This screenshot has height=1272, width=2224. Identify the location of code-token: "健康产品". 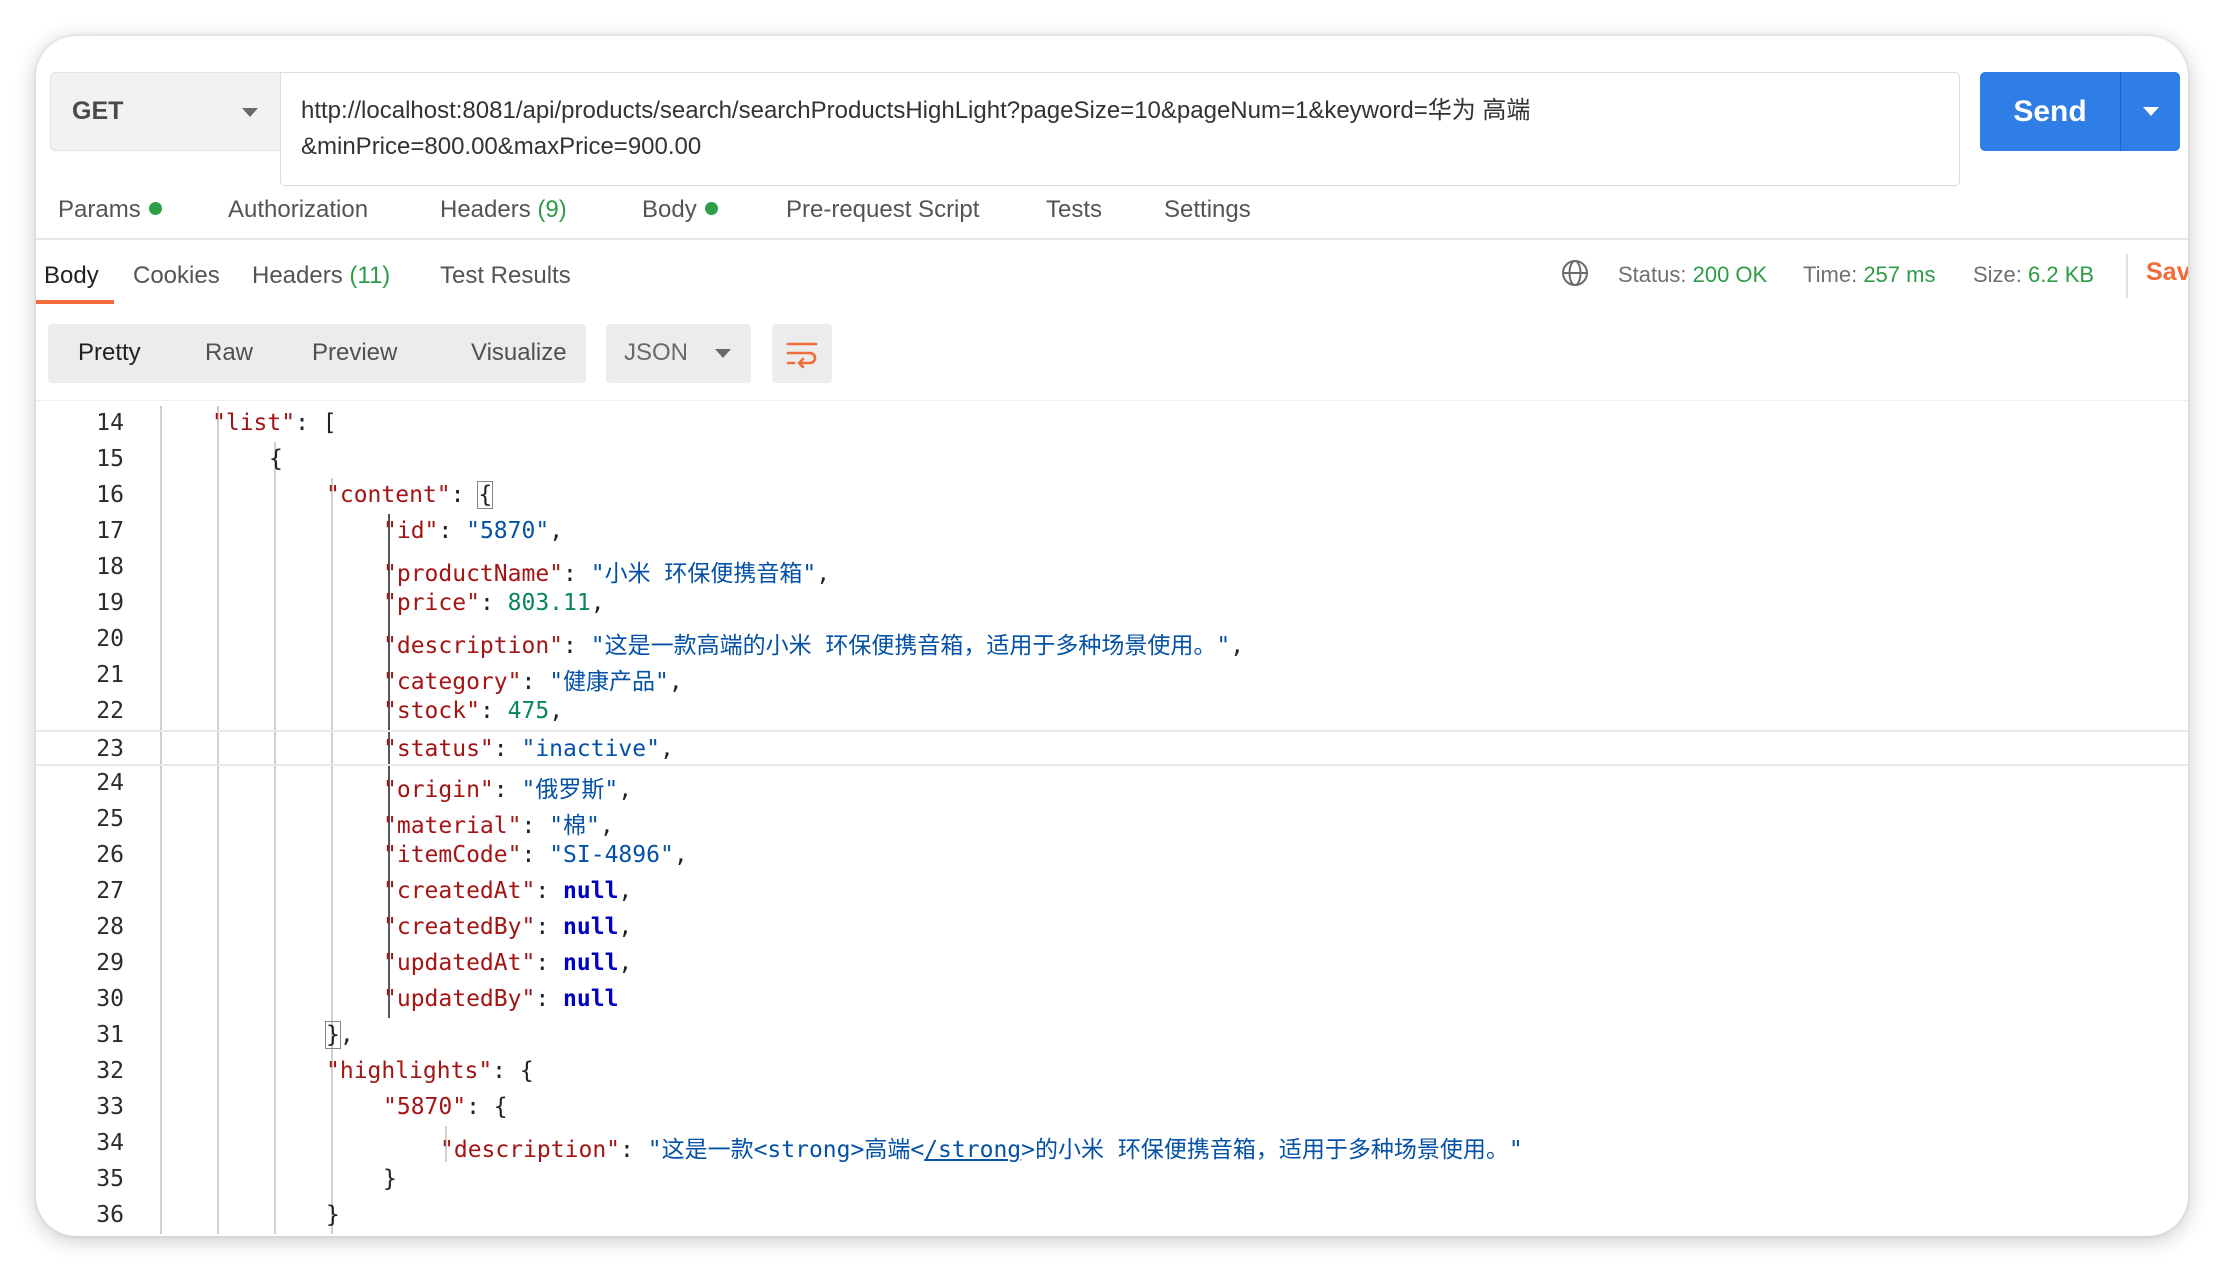
(609, 682).